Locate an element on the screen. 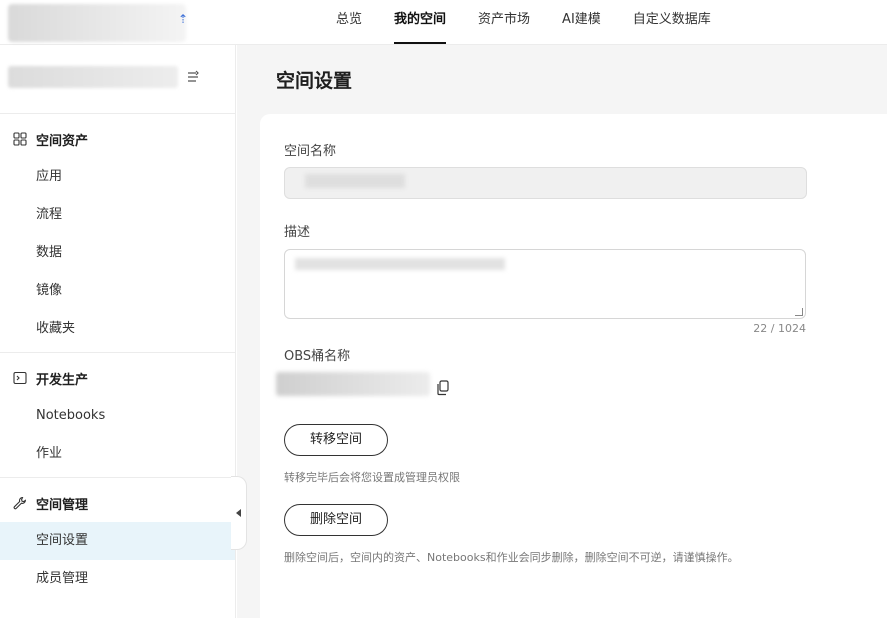 The image size is (887, 618). description-label: 描述 is located at coordinates (297, 232).